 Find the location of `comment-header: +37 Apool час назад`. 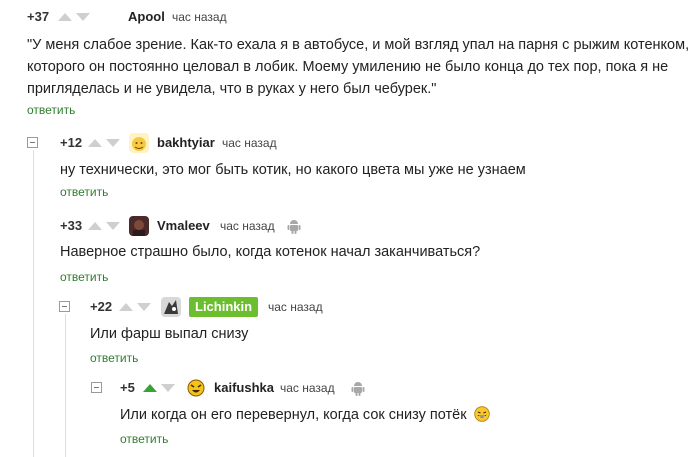

comment-header: +37 Apool час назад is located at coordinates (350, 17).